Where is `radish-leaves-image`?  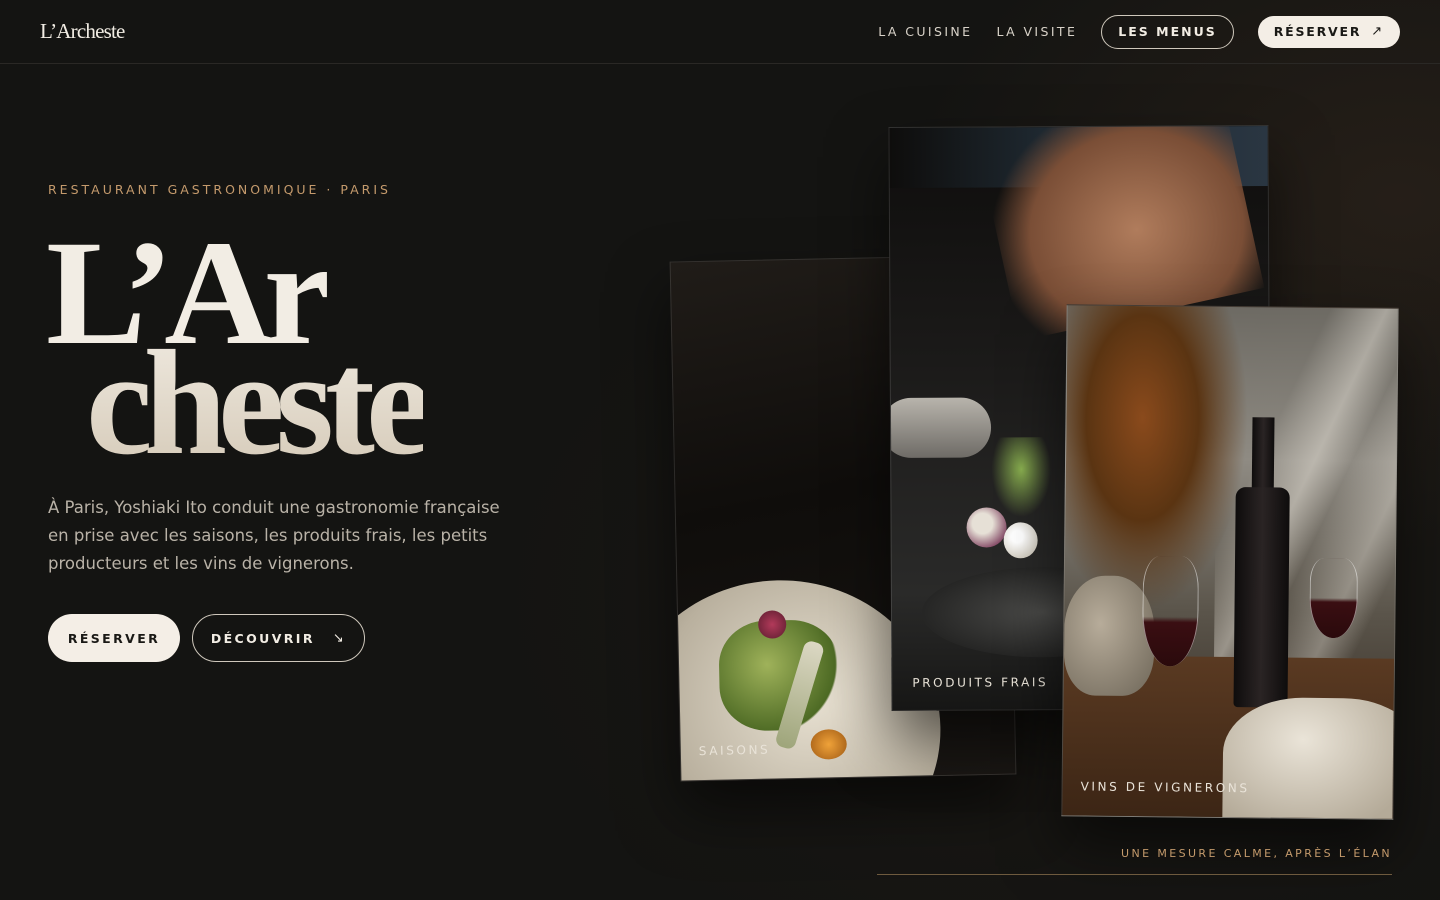
radish-leaves-image is located at coordinates (1021, 477).